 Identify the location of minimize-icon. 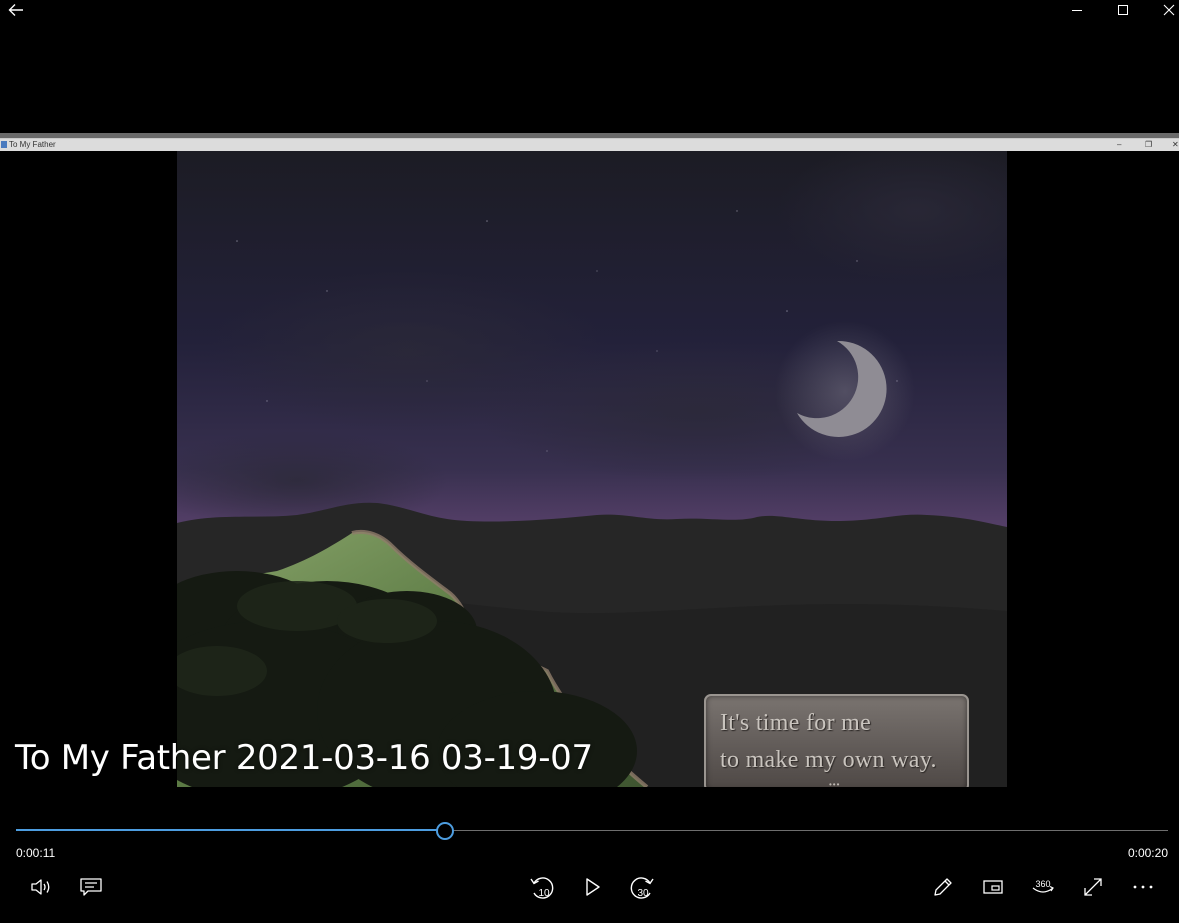
(1077, 10).